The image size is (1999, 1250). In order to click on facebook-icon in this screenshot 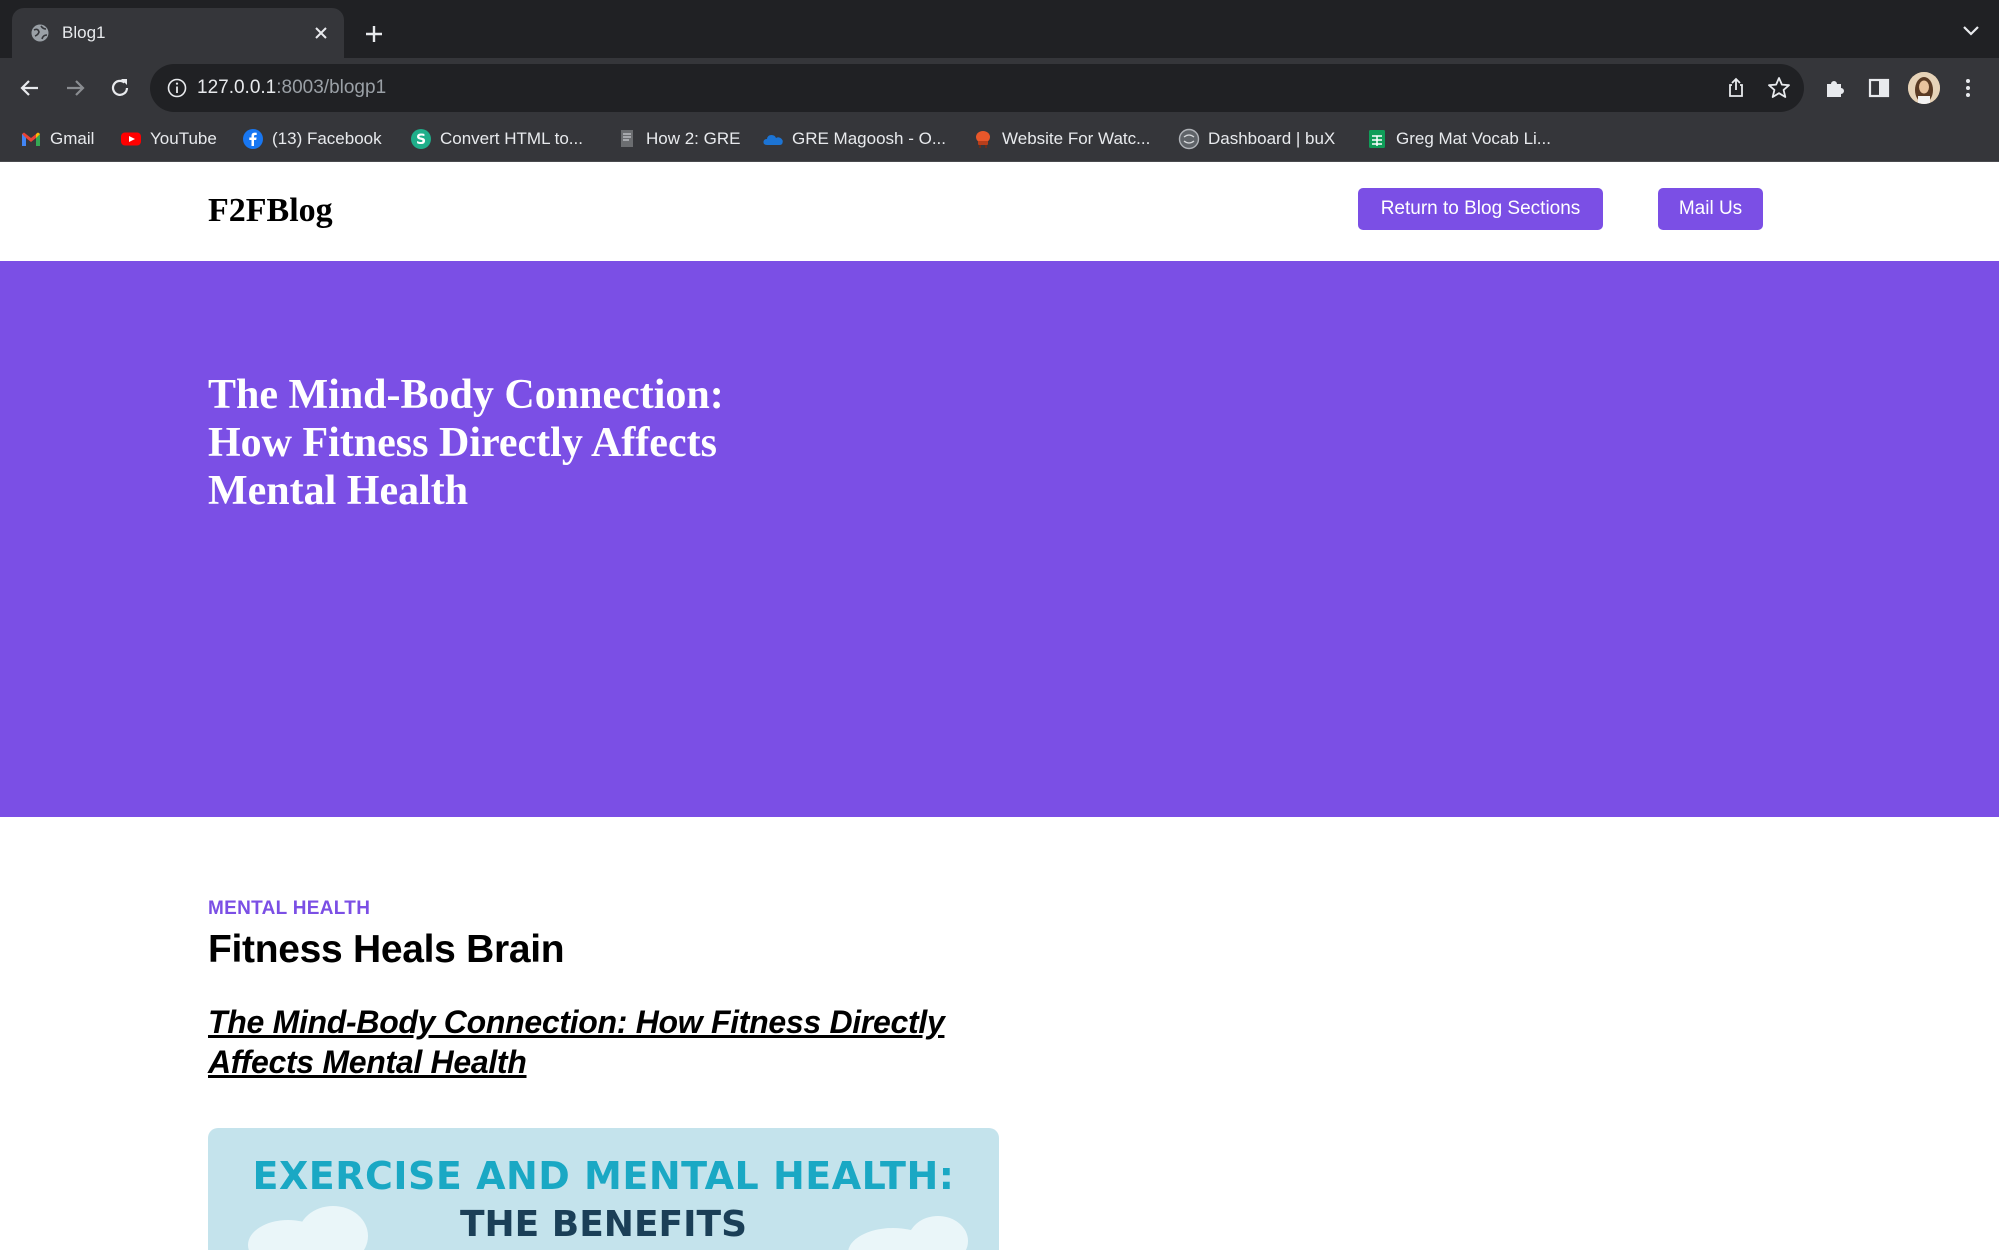, I will do `click(253, 139)`.